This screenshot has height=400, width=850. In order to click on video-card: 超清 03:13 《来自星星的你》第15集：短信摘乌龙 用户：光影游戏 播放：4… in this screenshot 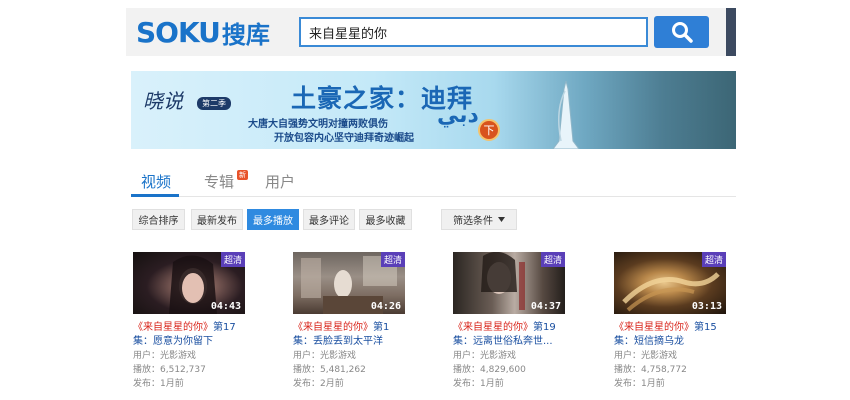, I will do `click(674, 321)`.